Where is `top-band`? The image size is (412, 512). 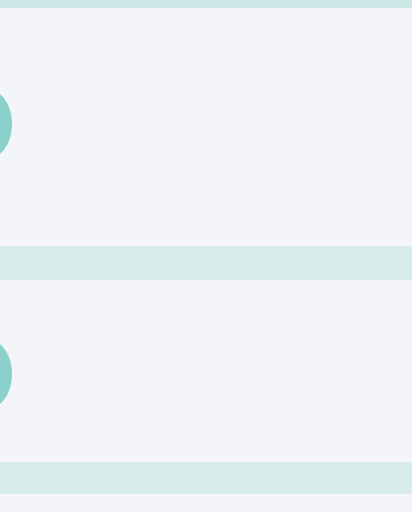 top-band is located at coordinates (206, 4).